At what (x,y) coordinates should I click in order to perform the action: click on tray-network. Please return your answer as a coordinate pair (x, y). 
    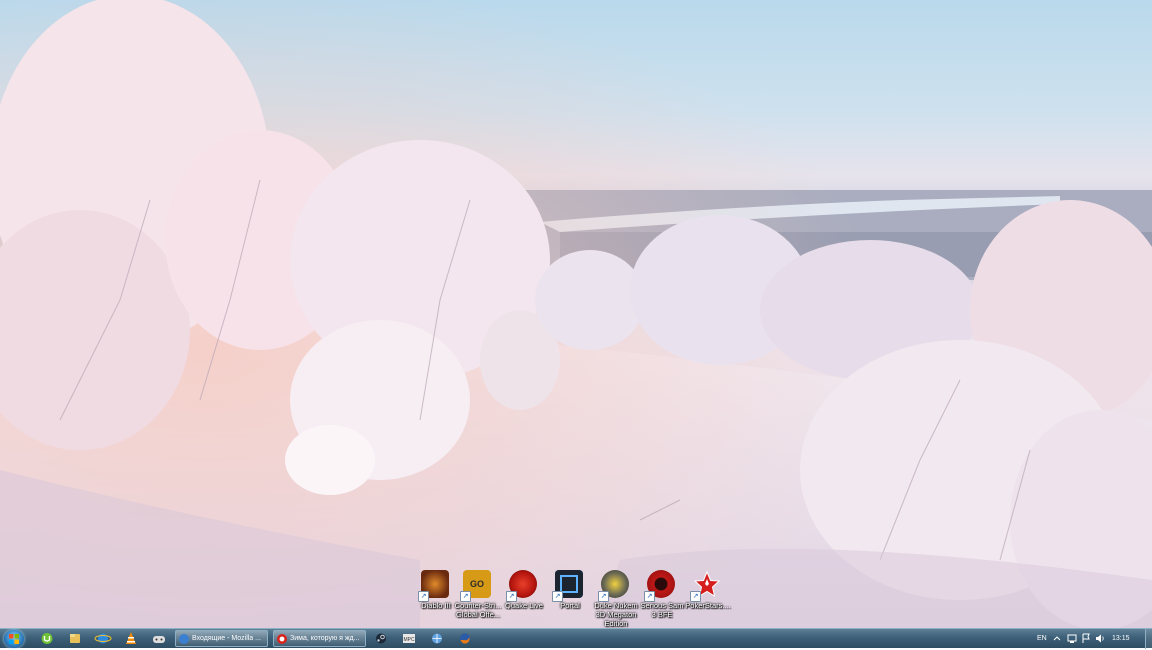
    Looking at the image, I should click on (1072, 638).